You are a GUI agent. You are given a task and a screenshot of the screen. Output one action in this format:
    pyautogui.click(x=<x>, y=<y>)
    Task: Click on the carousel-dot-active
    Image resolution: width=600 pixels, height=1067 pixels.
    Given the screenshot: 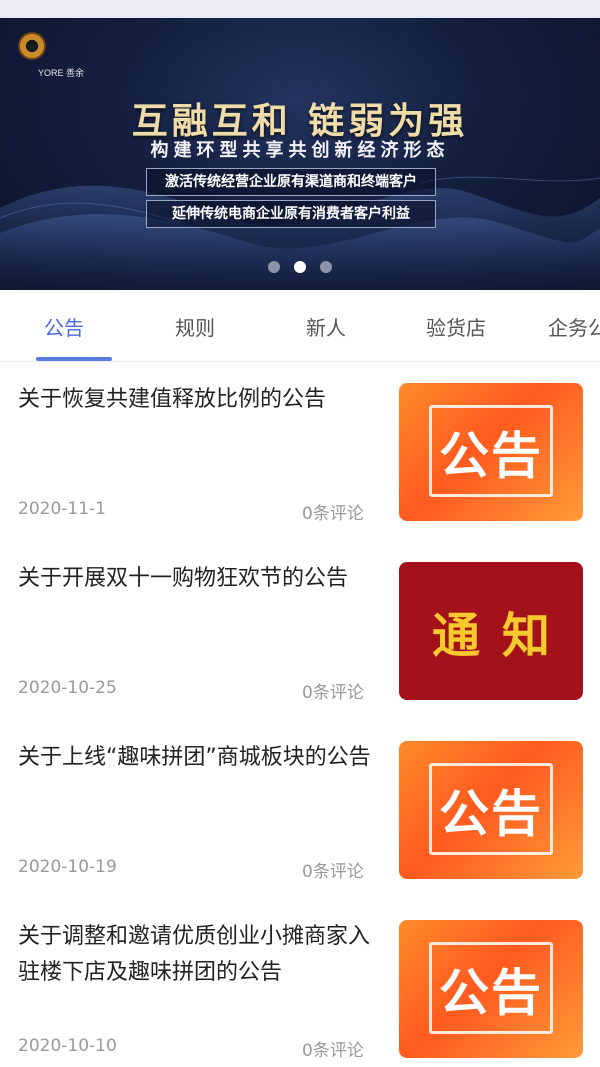 What is the action you would take?
    pyautogui.click(x=300, y=267)
    